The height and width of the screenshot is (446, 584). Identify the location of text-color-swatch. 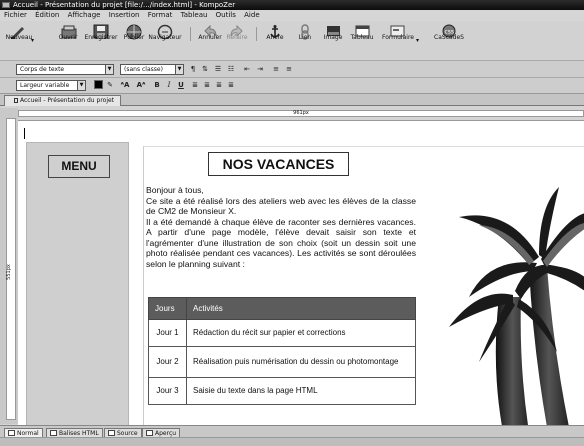
(98, 84).